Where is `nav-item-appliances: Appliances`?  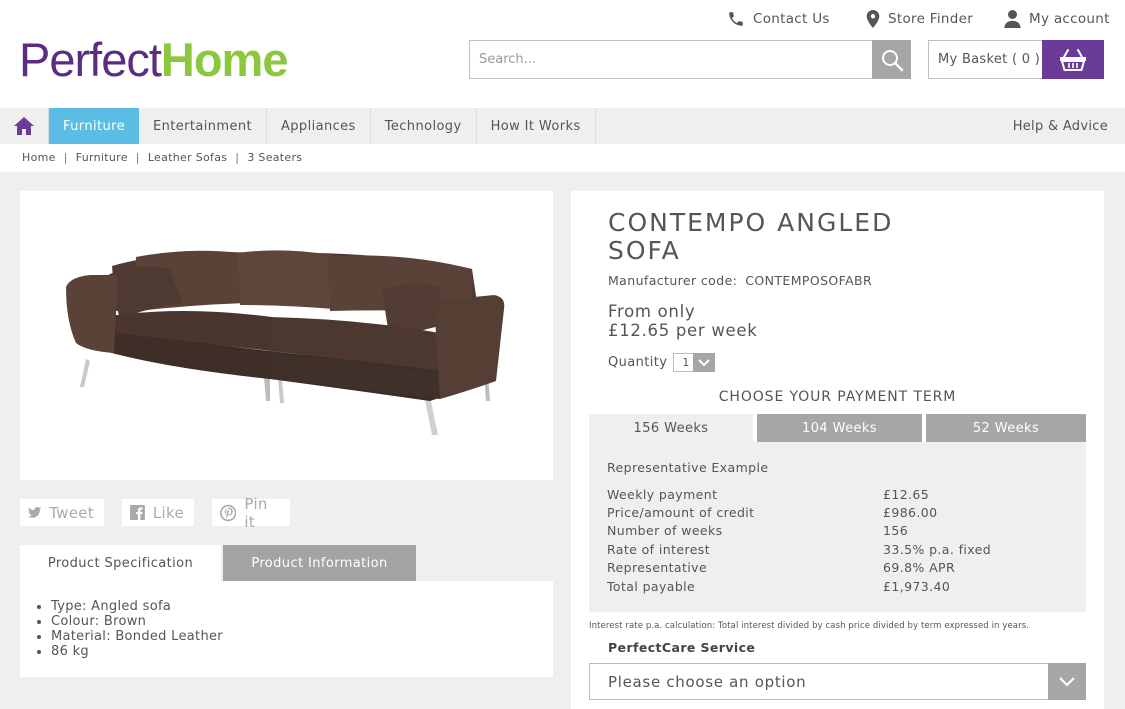
nav-item-appliances: Appliances is located at coordinates (319, 126).